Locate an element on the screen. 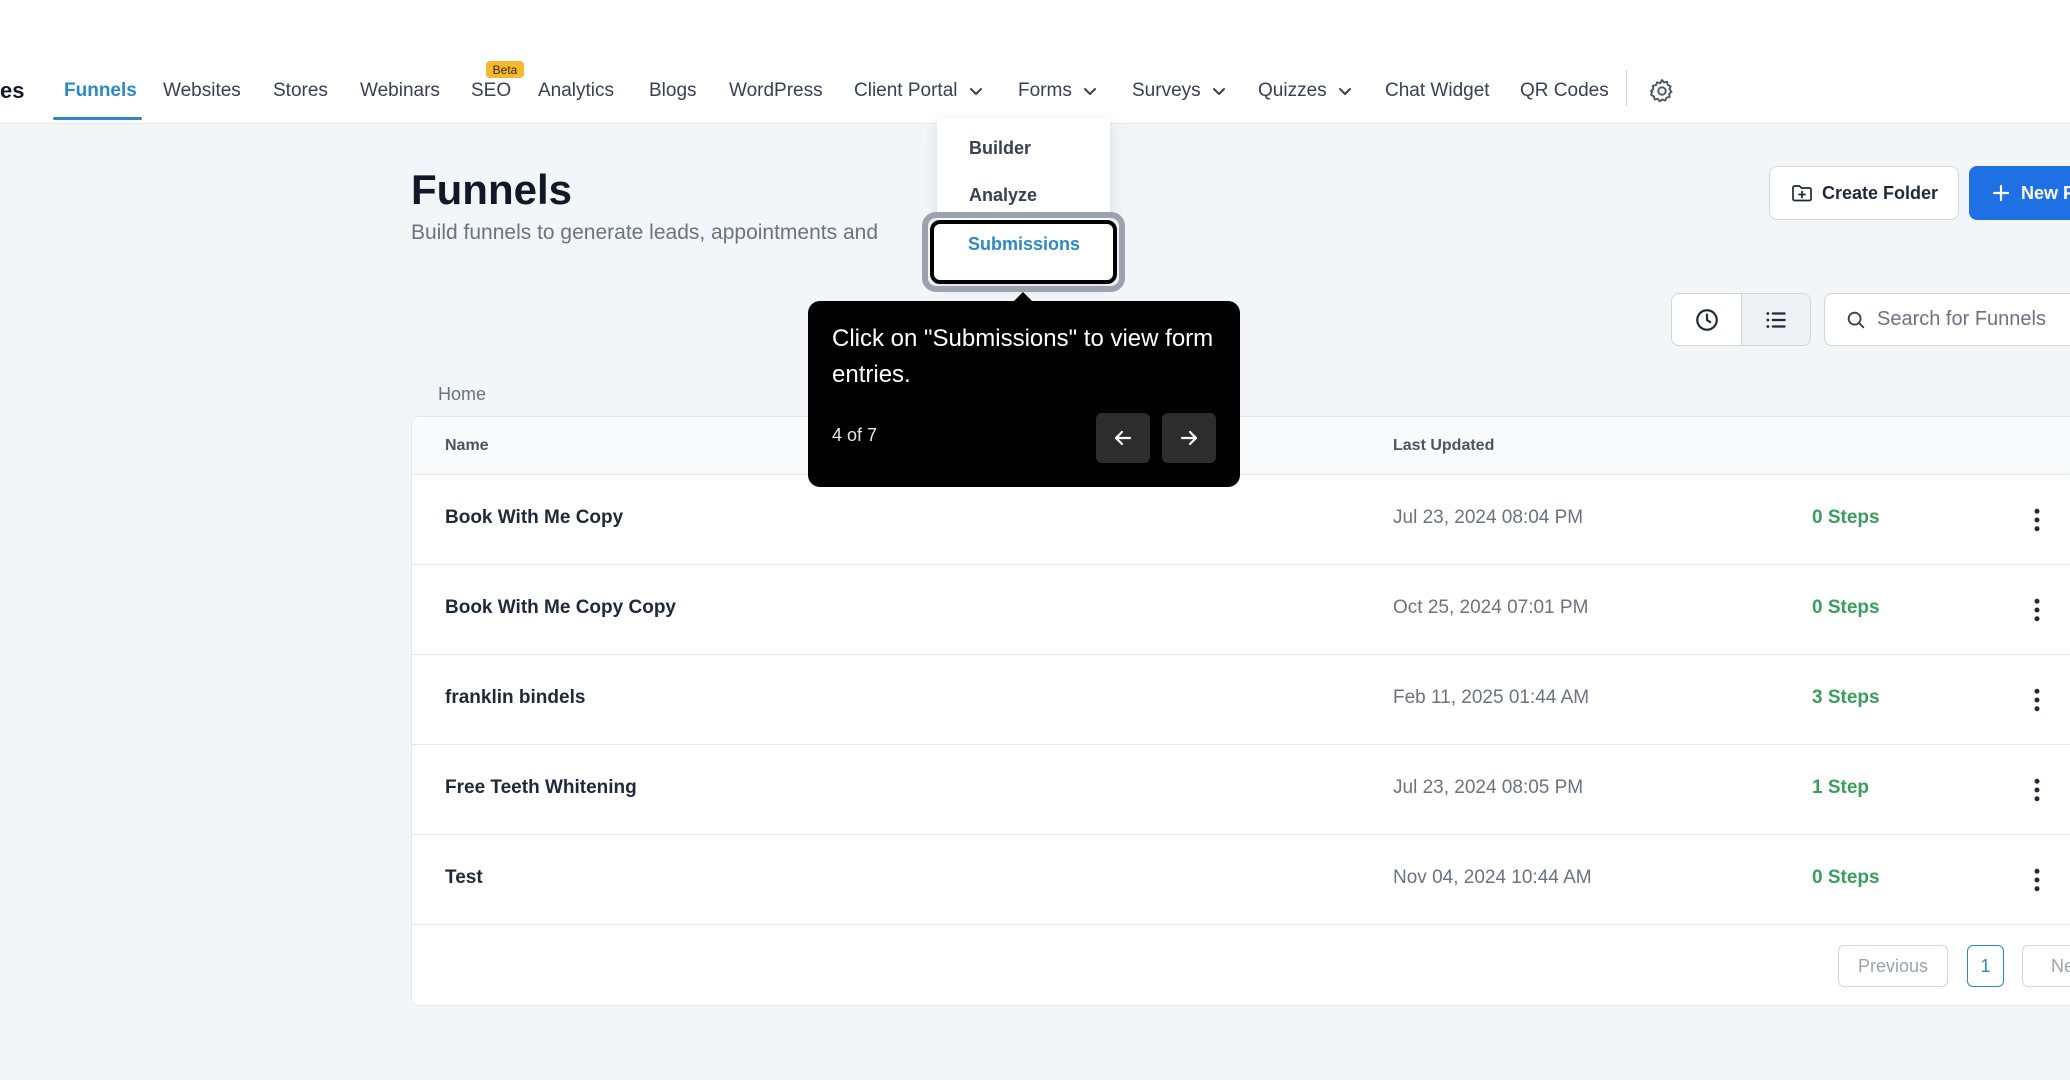  nav-tab-funnels: Funnels is located at coordinates (100, 91).